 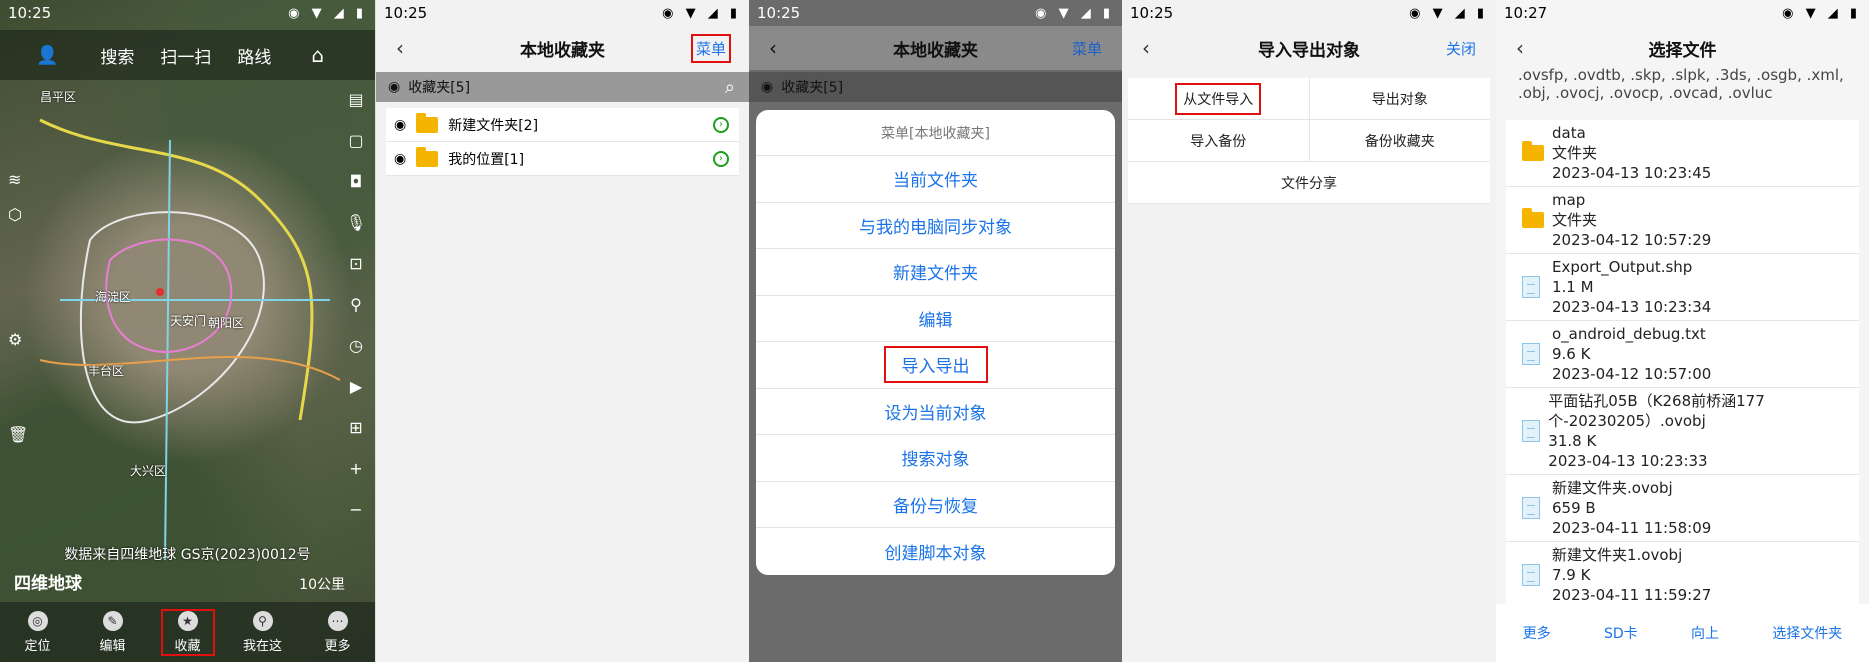 I want to click on up-button: 向上, so click(x=1705, y=633).